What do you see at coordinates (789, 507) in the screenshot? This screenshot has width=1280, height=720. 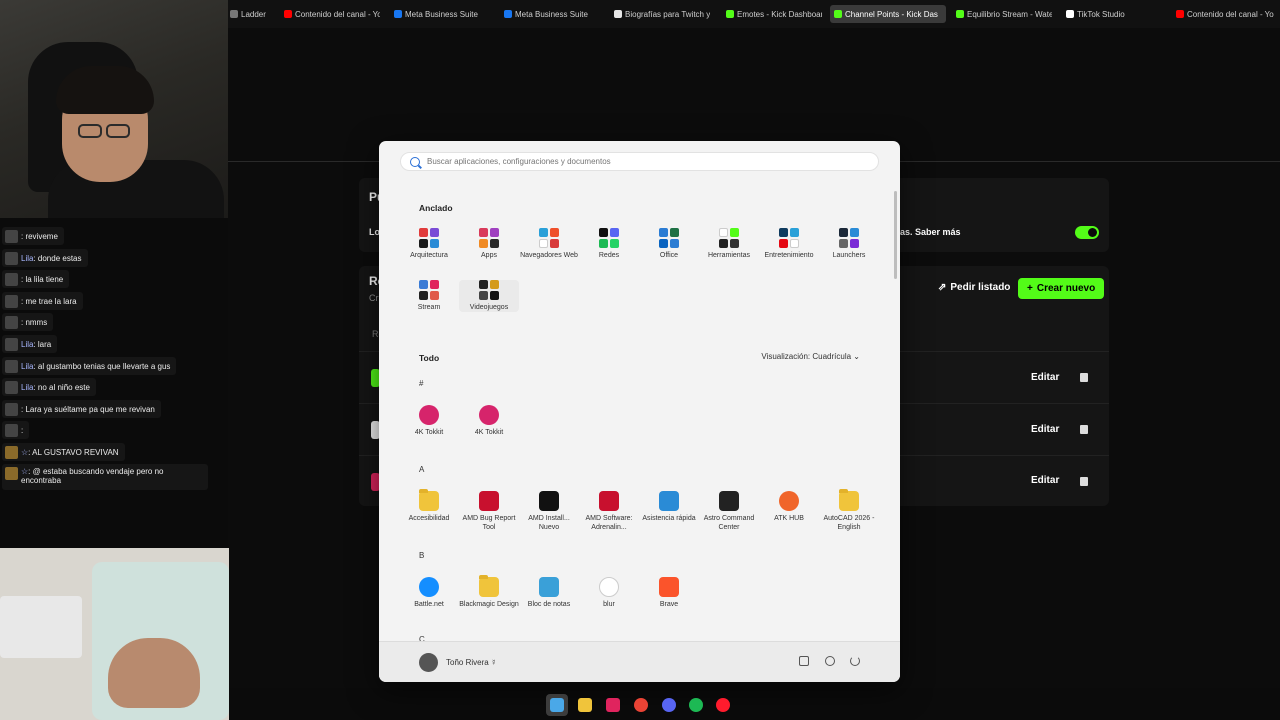 I see `app-atk-hub: ATK HUB` at bounding box center [789, 507].